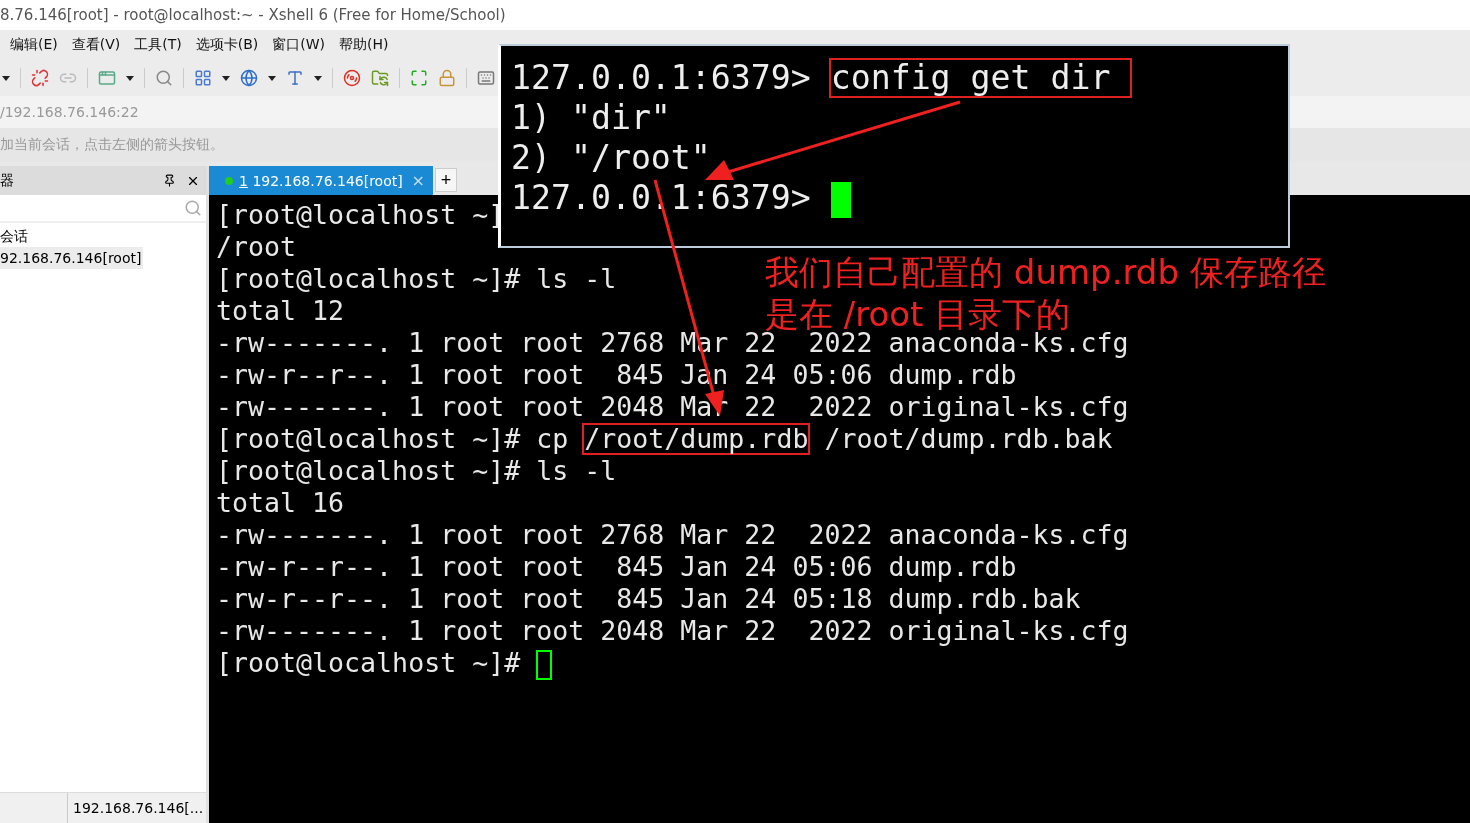  What do you see at coordinates (280, 502) in the screenshot?
I see `terminal-text: total 16` at bounding box center [280, 502].